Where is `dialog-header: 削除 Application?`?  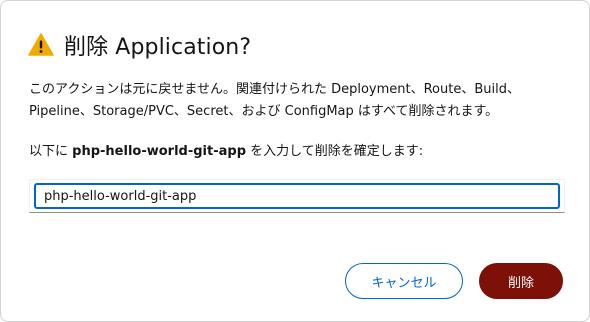
dialog-header: 削除 Application? is located at coordinates (139, 45).